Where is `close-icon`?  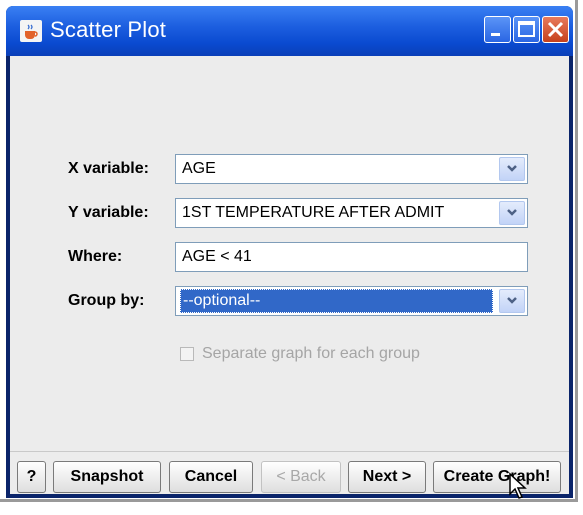
close-icon is located at coordinates (555, 29).